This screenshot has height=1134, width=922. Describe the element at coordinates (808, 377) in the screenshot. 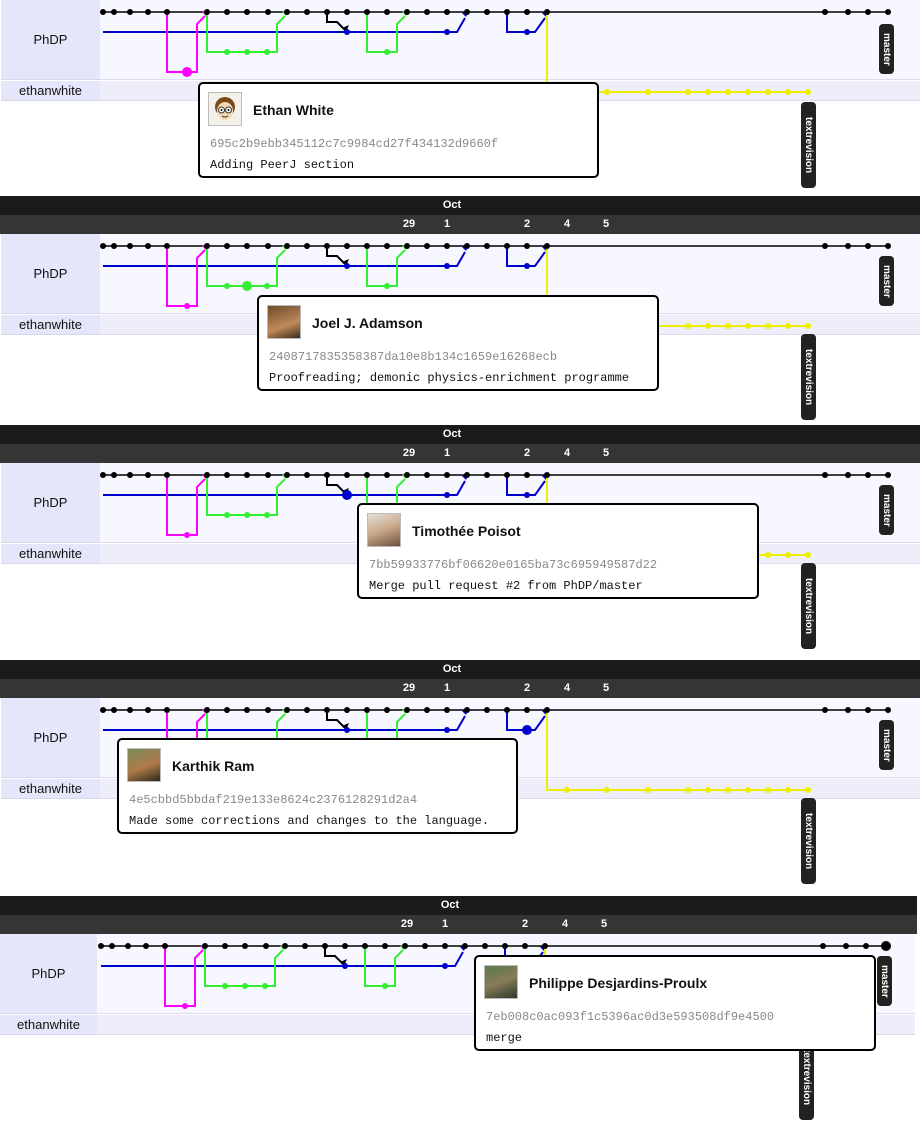

I see `textrevision-branch-tag: textrevision` at that location.